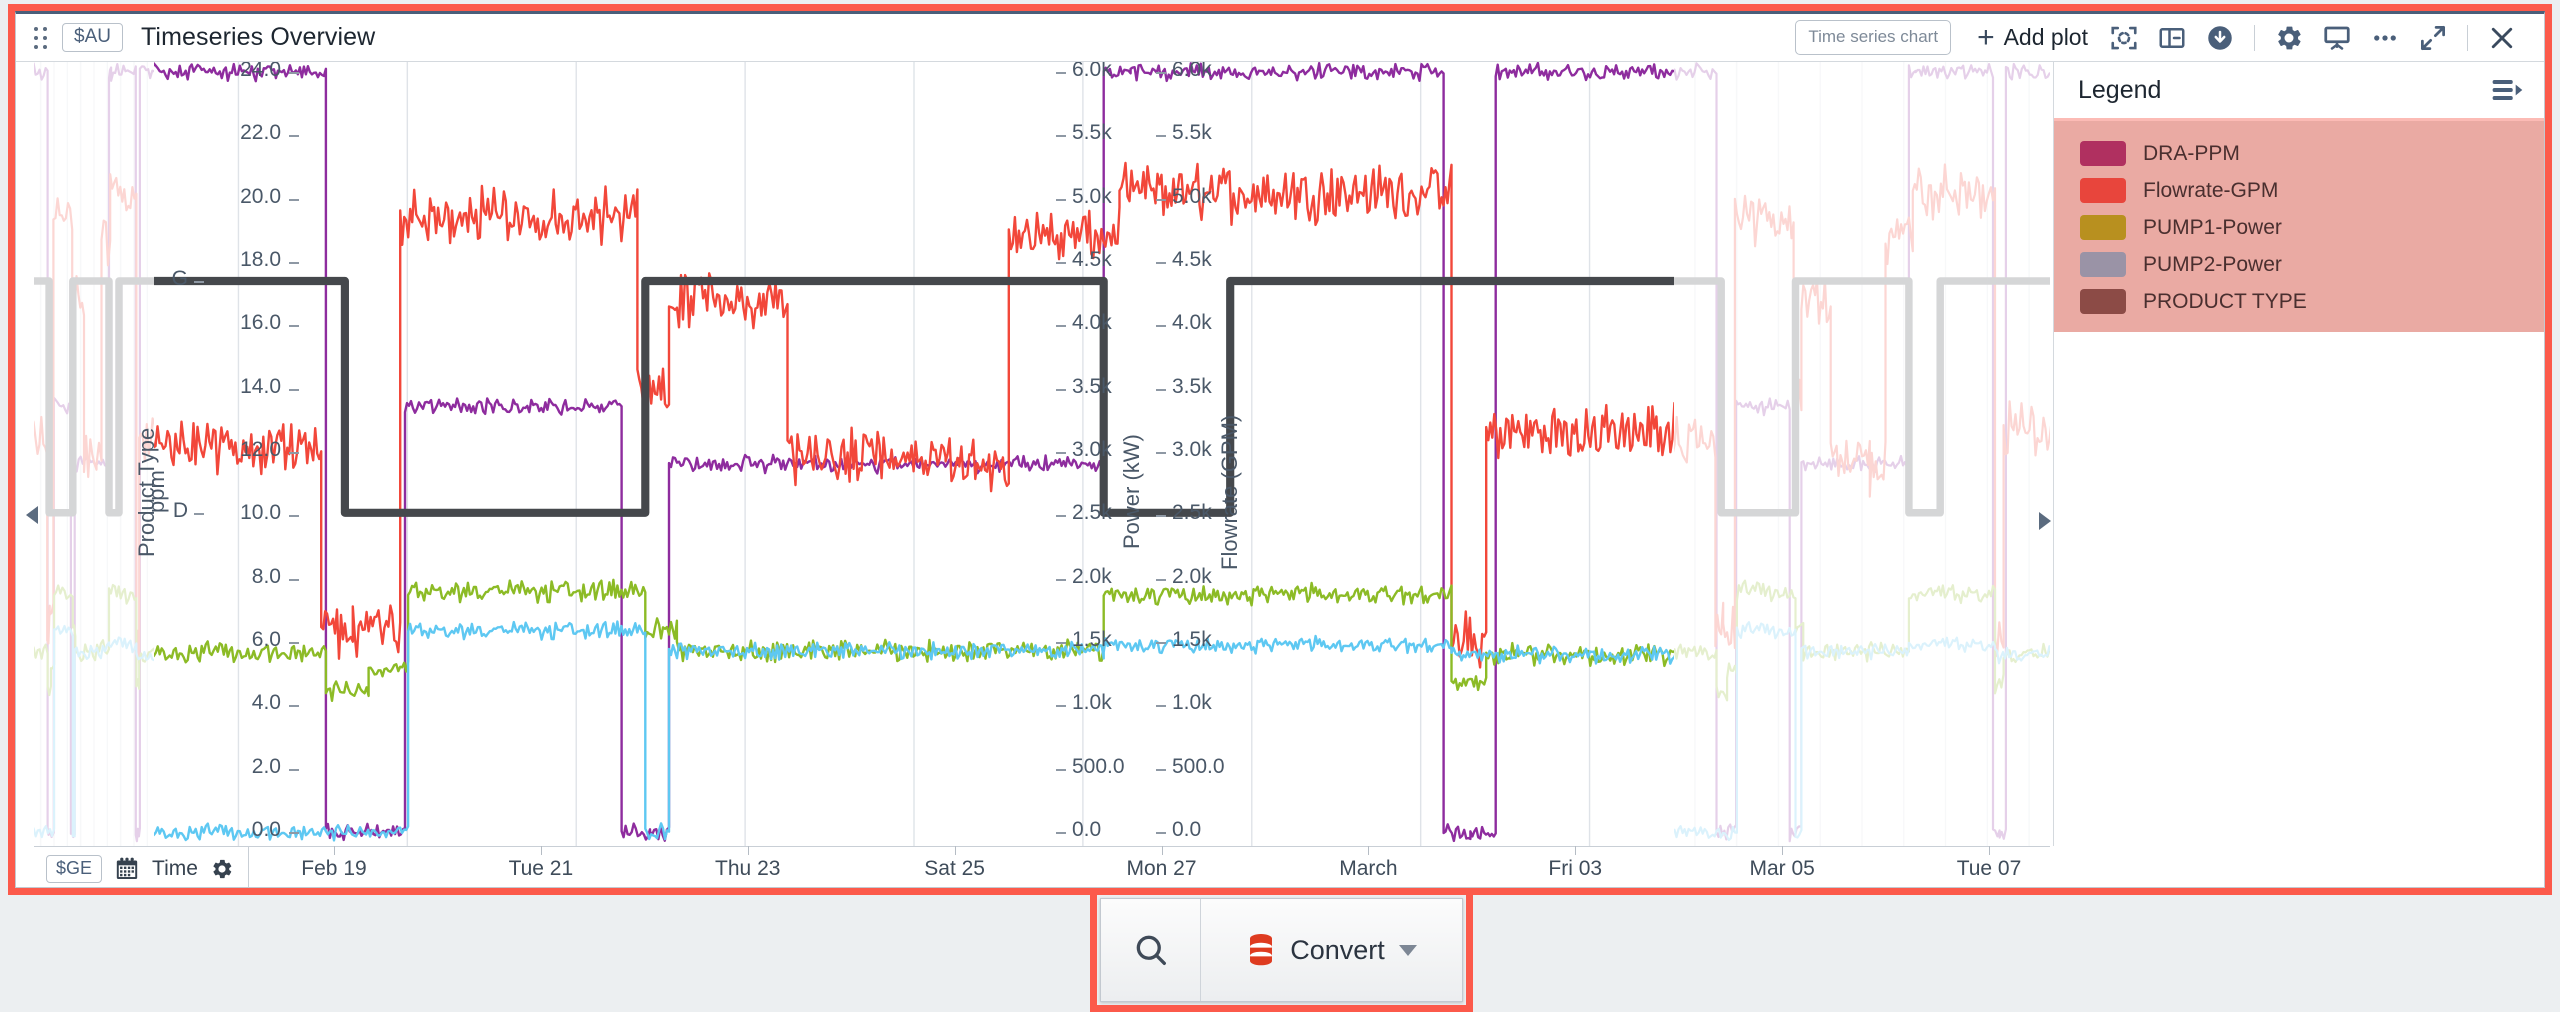 This screenshot has height=1012, width=2560. Describe the element at coordinates (2045, 521) in the screenshot. I see `arrow-right-icon` at that location.